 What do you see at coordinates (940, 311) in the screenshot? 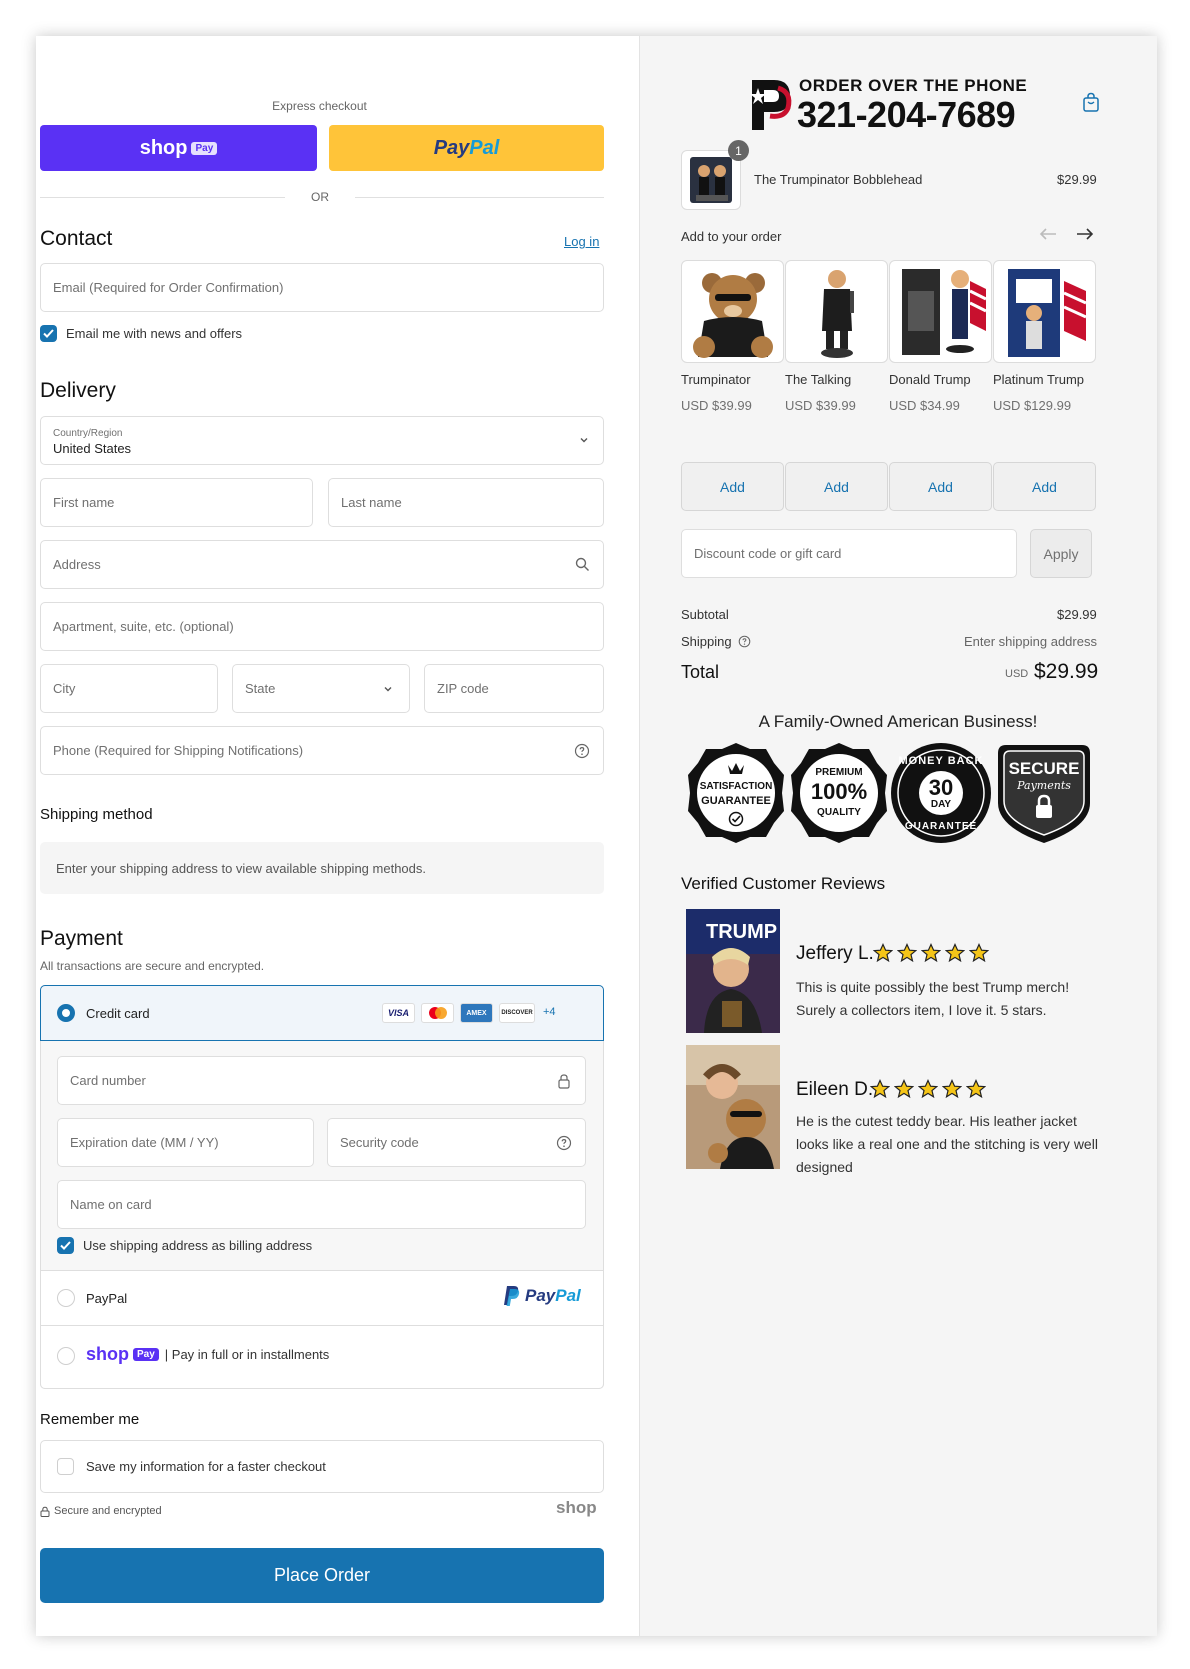
I see `product-thumb-donald-trump` at bounding box center [940, 311].